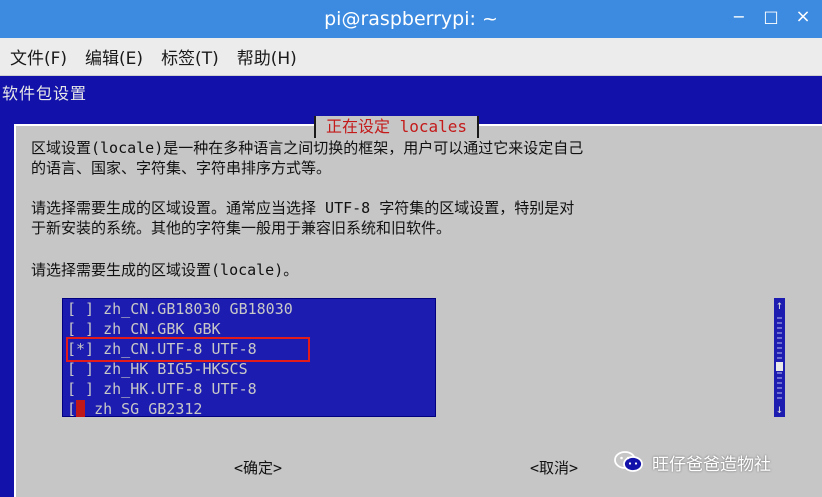  I want to click on list-item: [ ] zh_HK.UTF-8 UTF-8, so click(162, 389).